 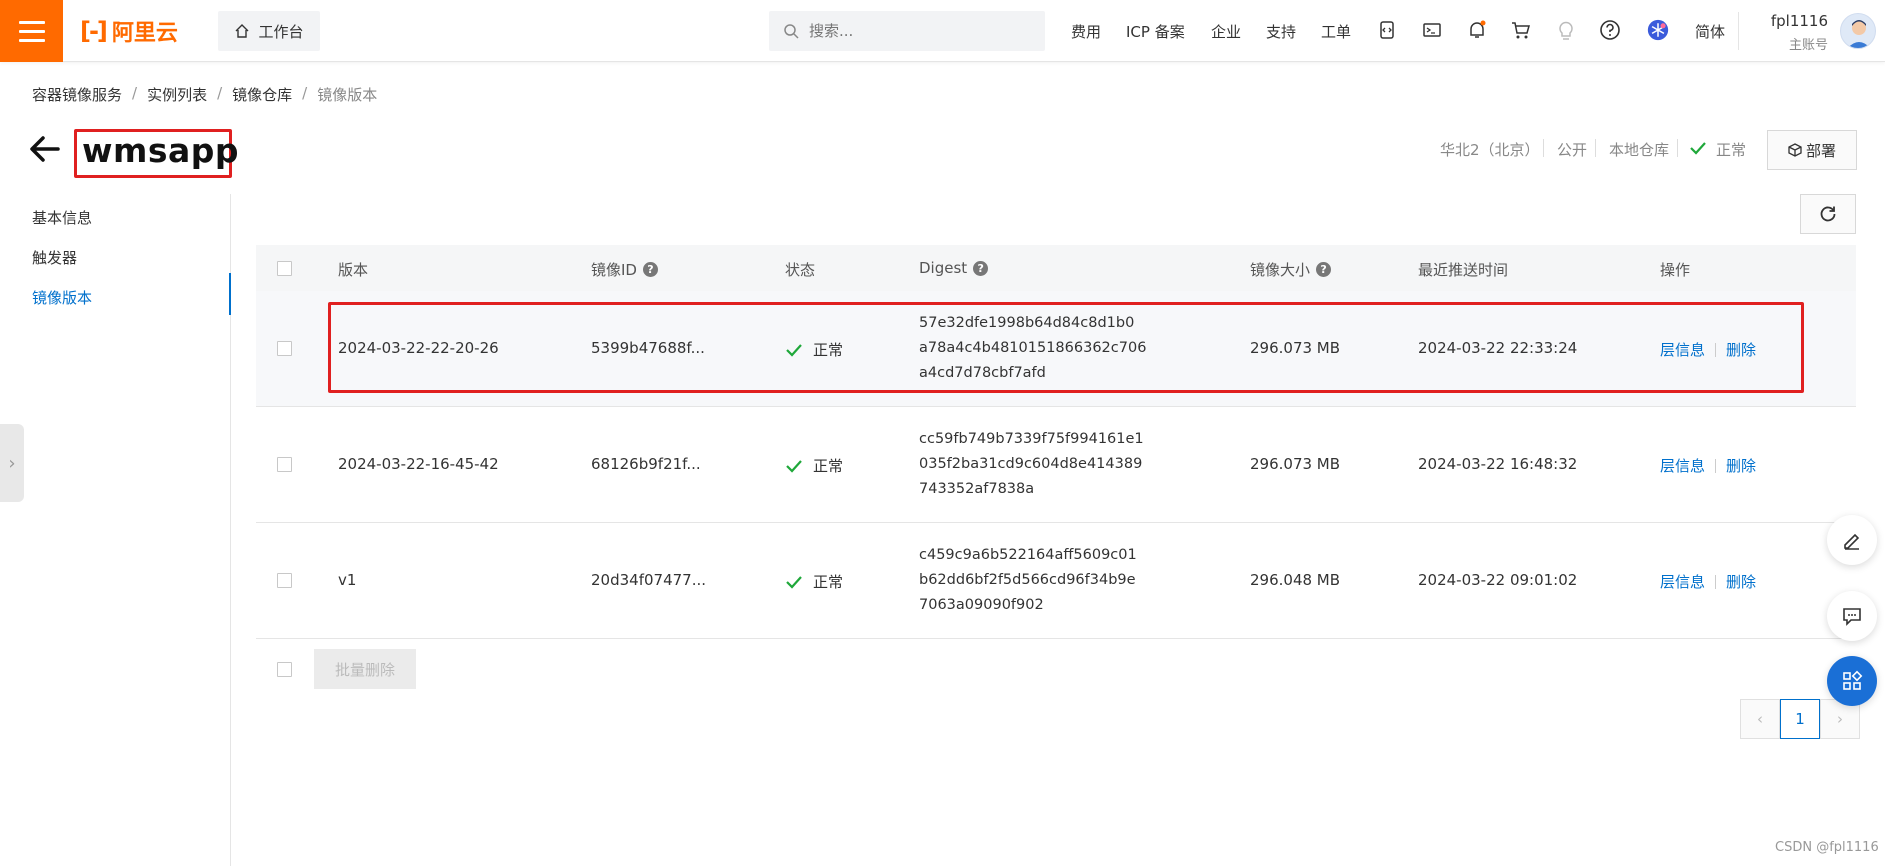 I want to click on size-cell: 296.048 MB, so click(x=1295, y=580).